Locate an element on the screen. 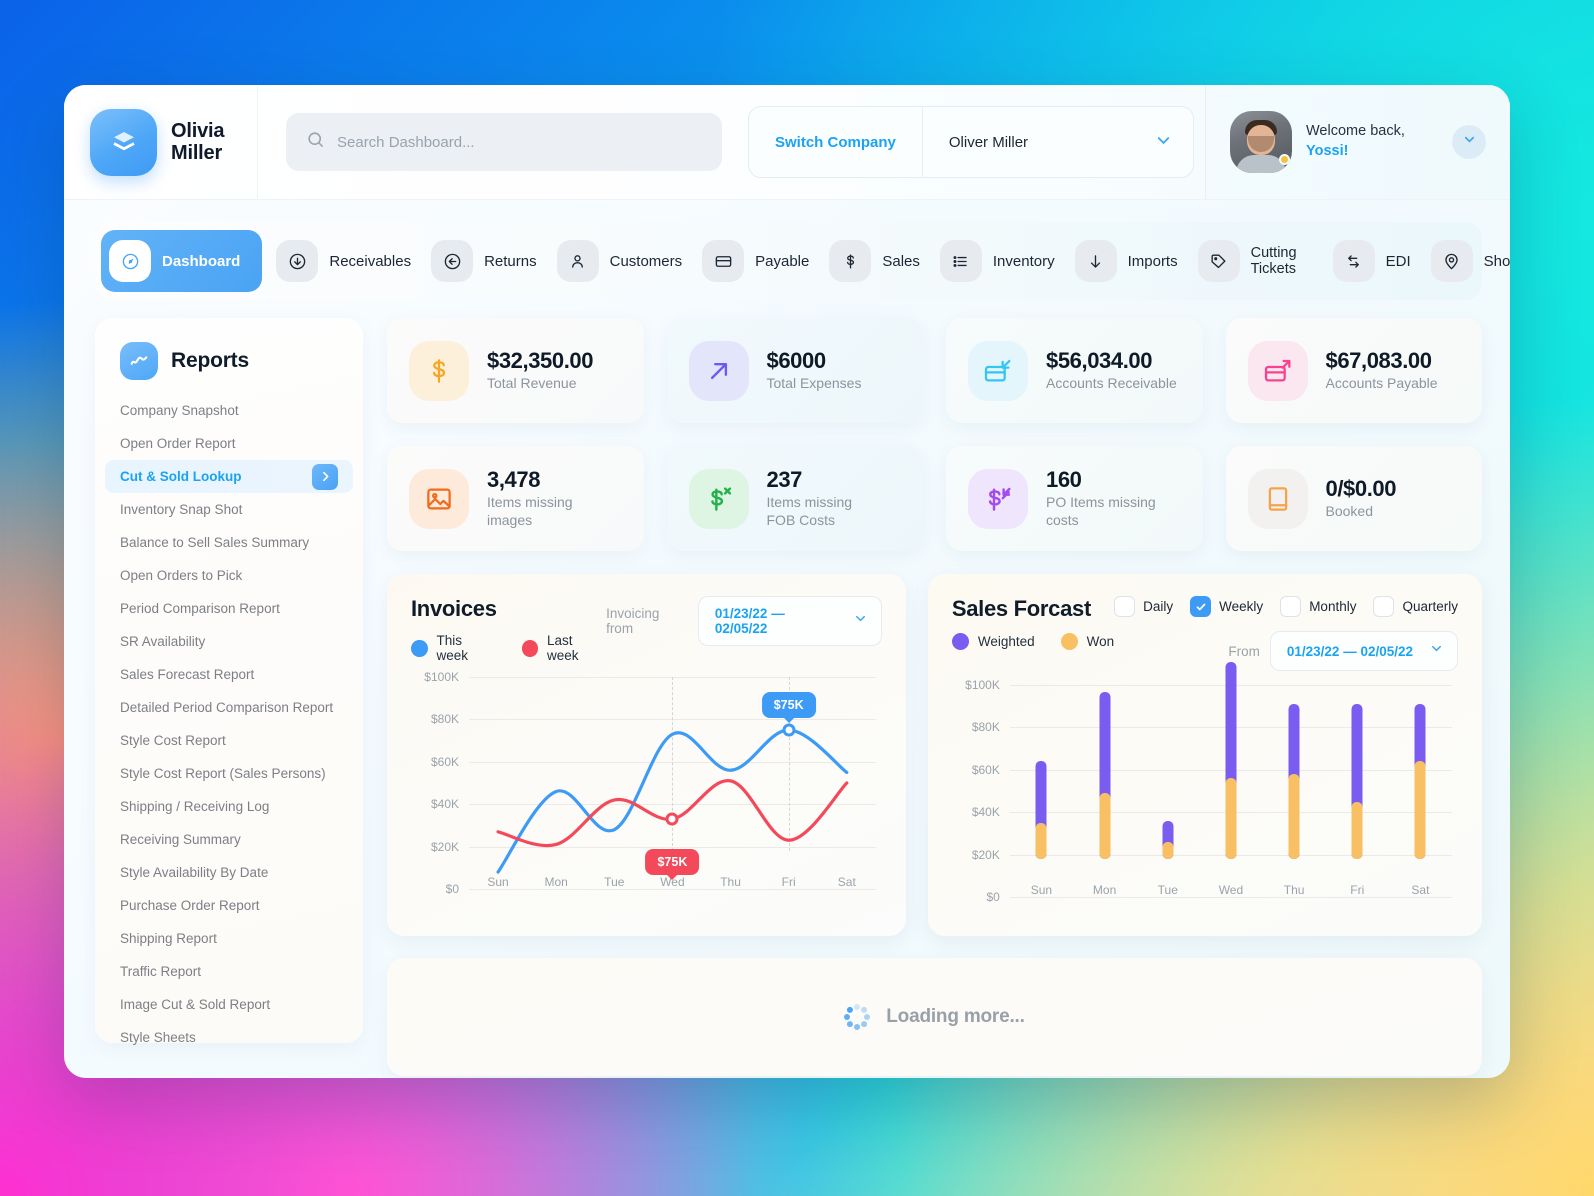  chevron-right-icon is located at coordinates (325, 476).